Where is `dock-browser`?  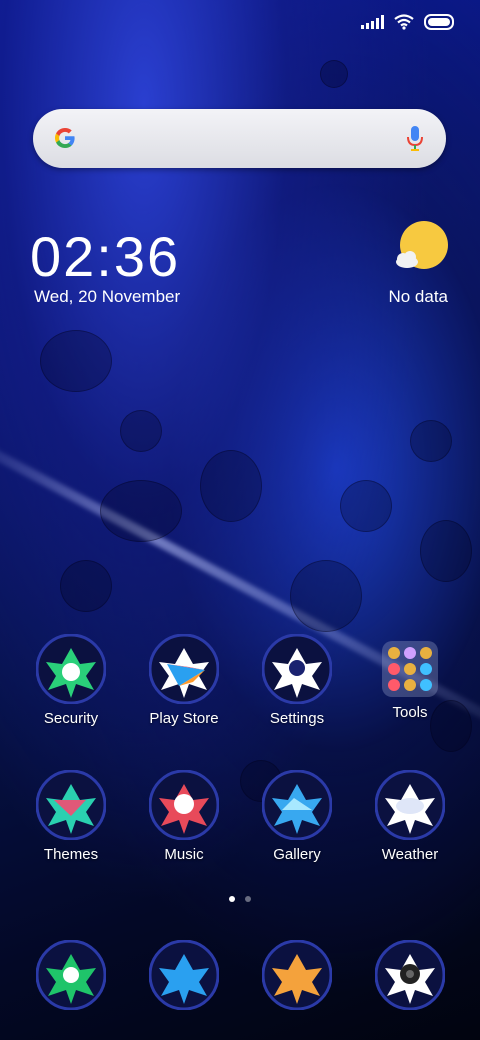
dock-browser is located at coordinates (297, 975).